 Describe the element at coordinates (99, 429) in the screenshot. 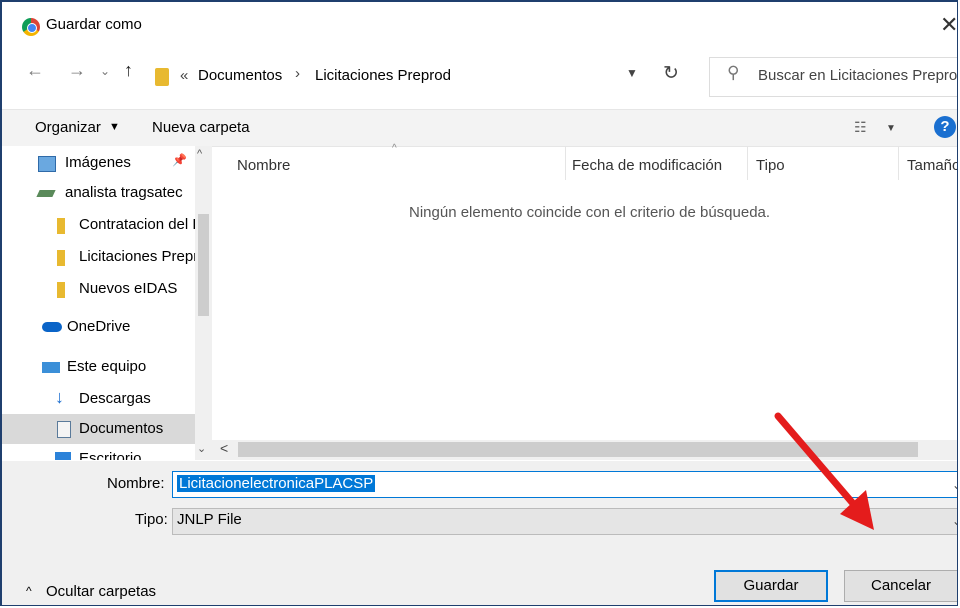

I see `sidebar-item-documentos: Documentos` at that location.